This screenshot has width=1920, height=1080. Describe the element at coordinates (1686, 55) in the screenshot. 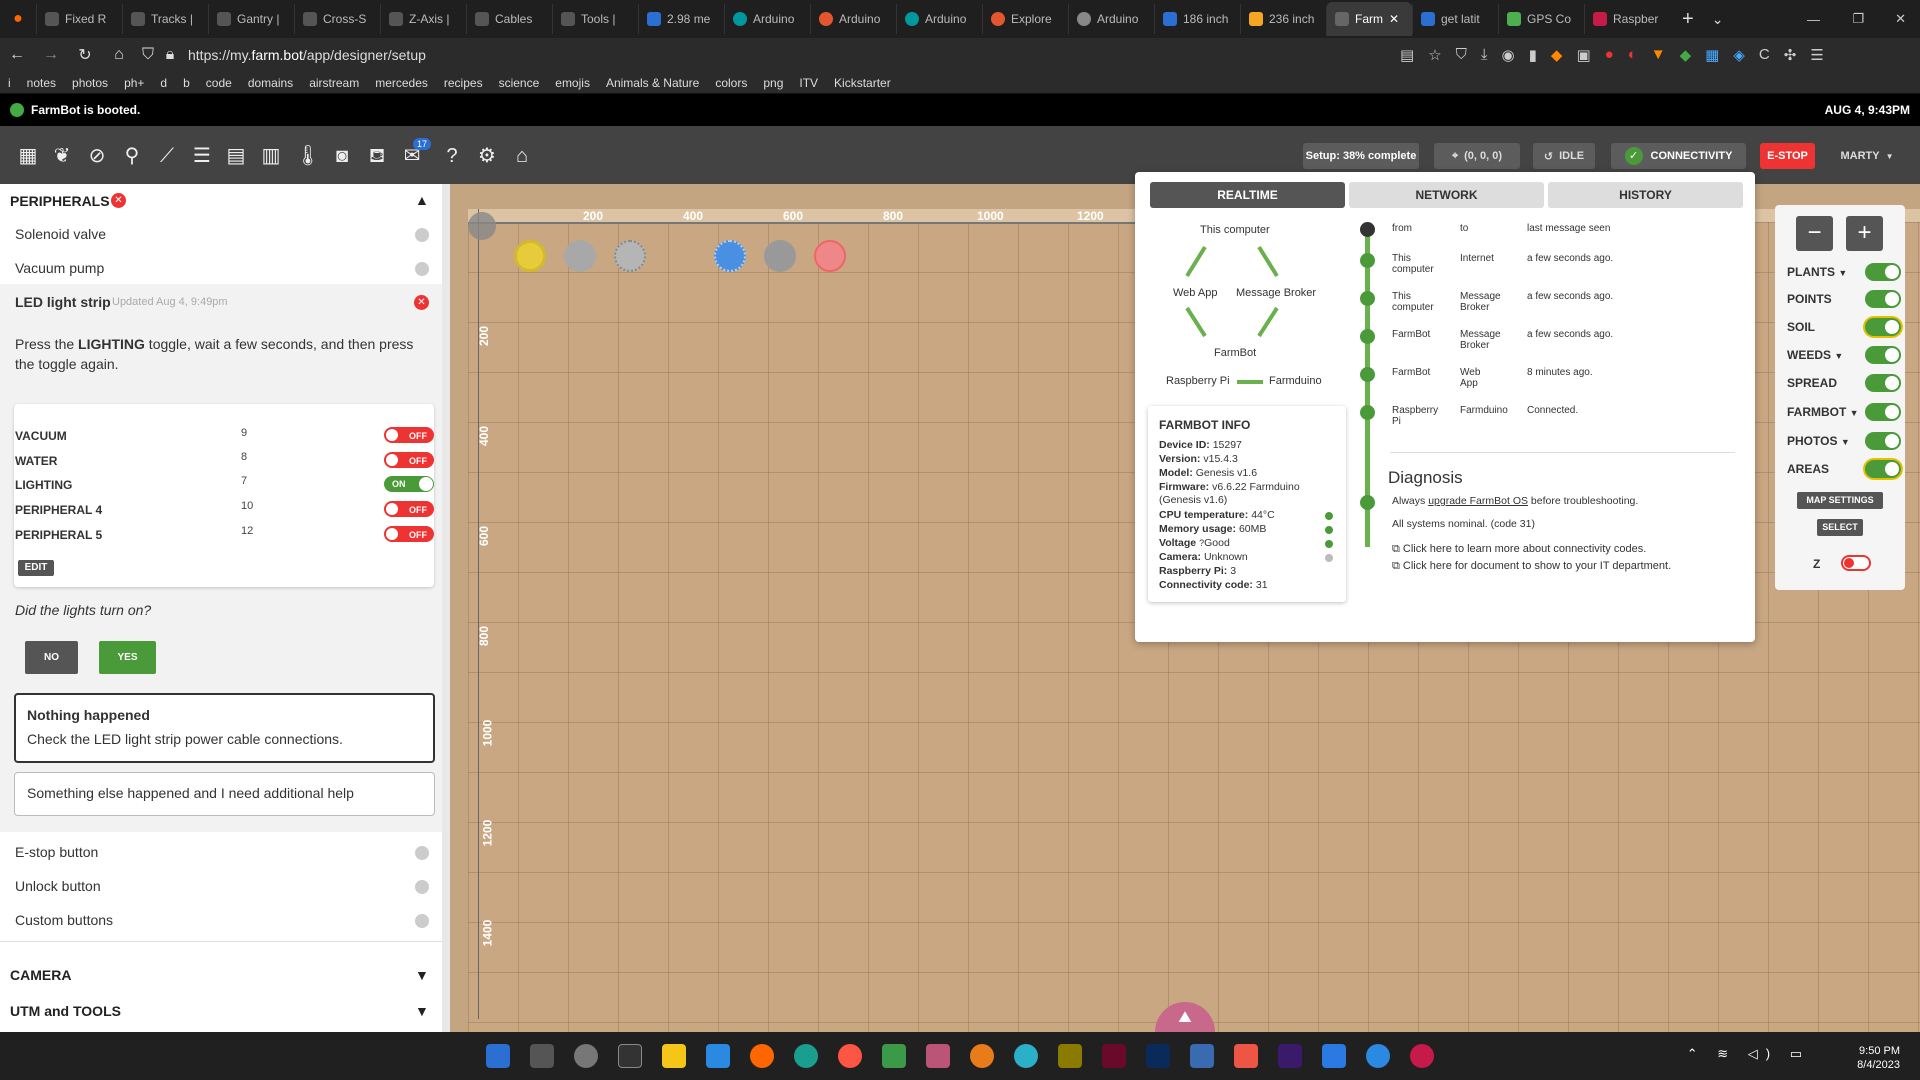

I see `extension-icon: ◆` at that location.